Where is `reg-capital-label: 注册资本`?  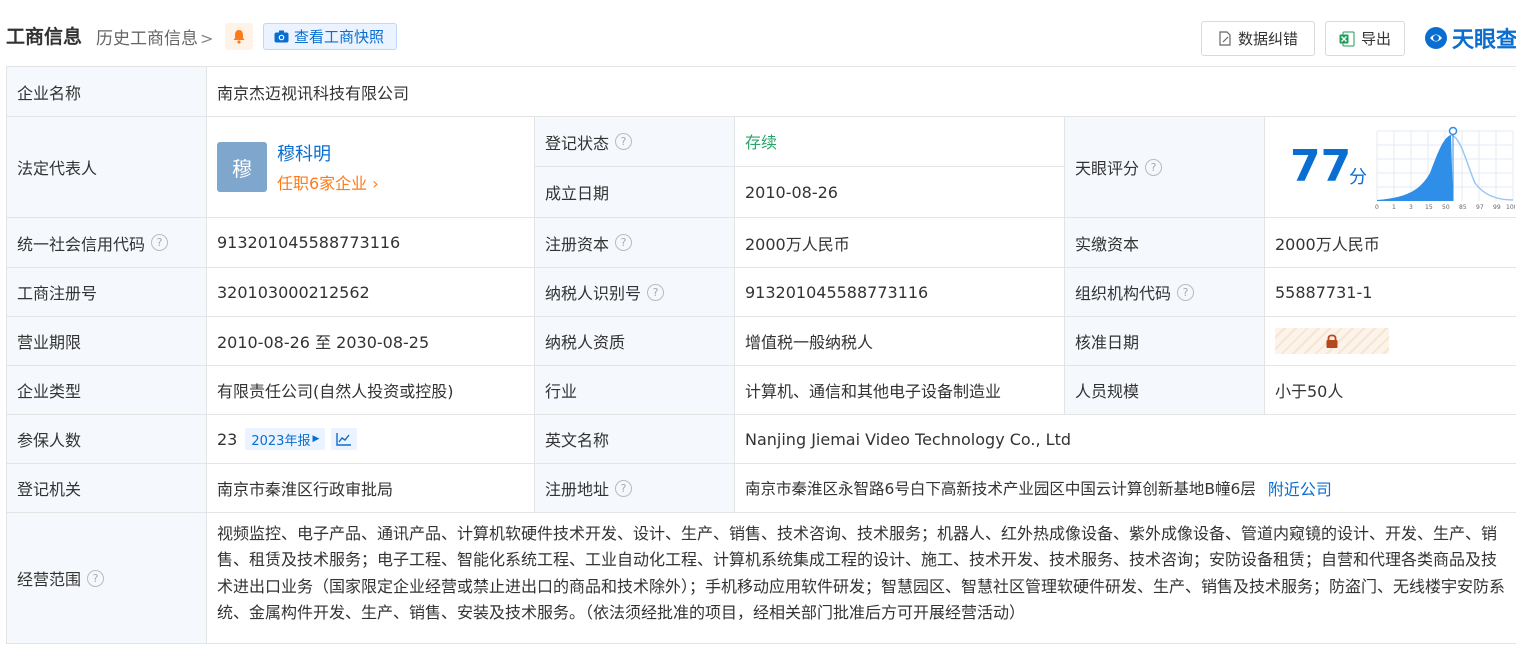
reg-capital-label: 注册资本 is located at coordinates (577, 244).